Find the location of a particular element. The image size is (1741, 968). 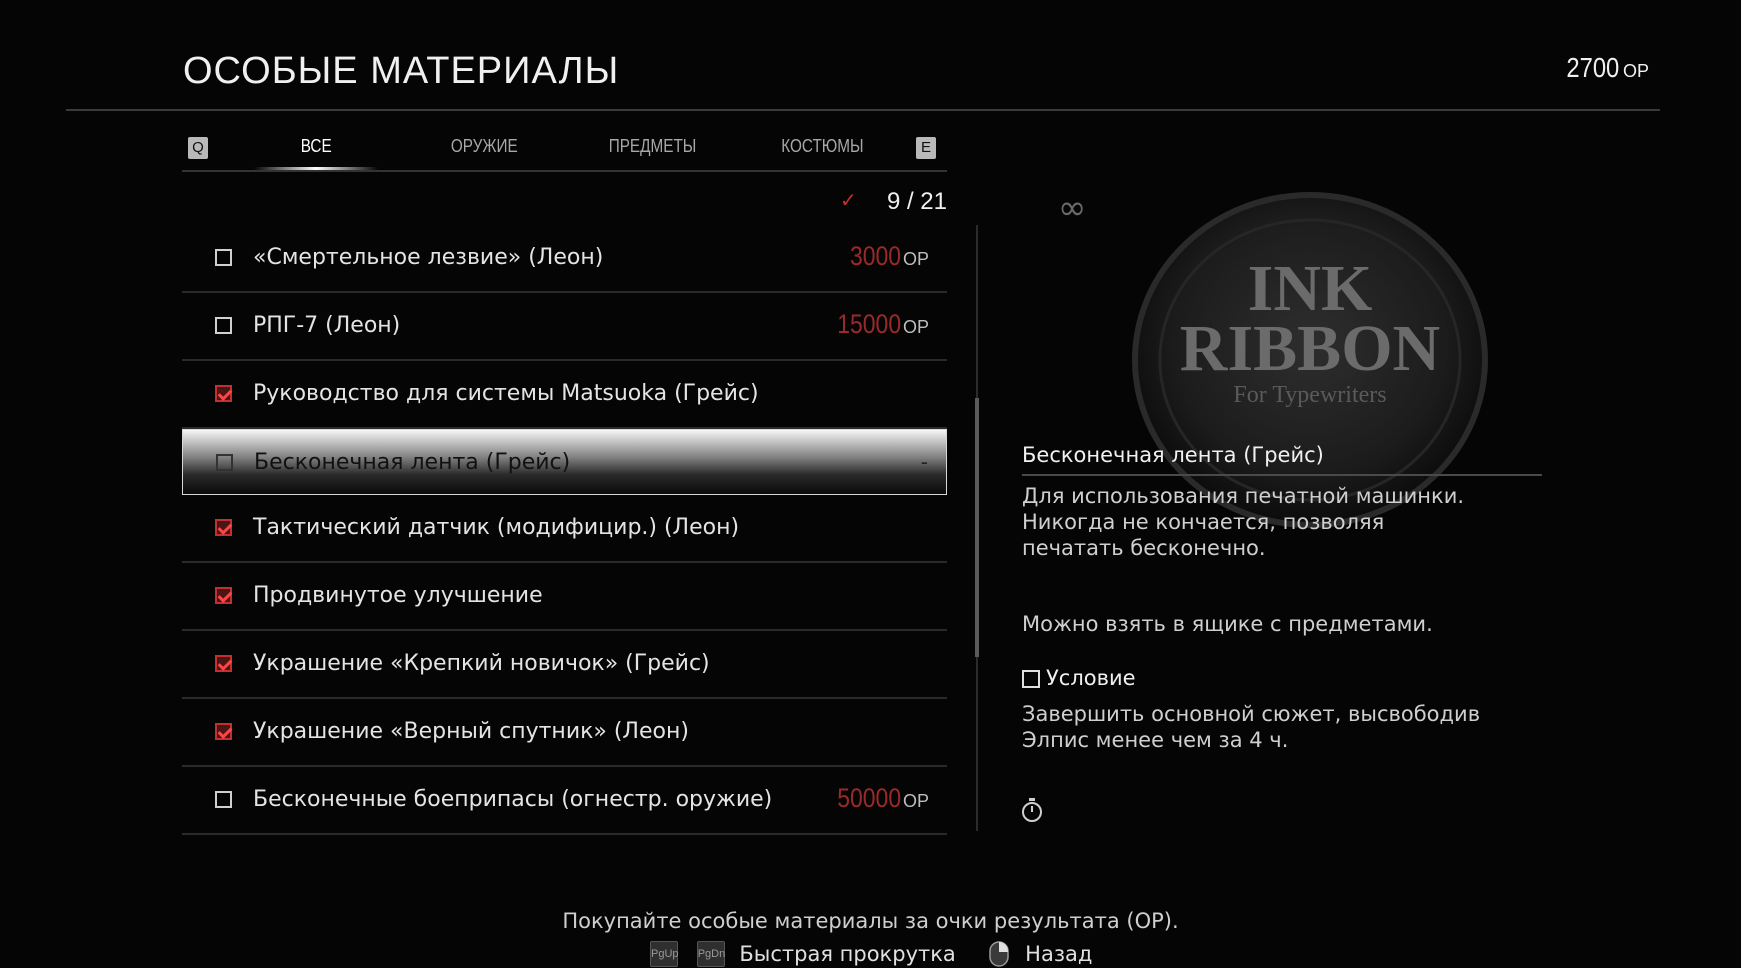

header-divider is located at coordinates (863, 110).